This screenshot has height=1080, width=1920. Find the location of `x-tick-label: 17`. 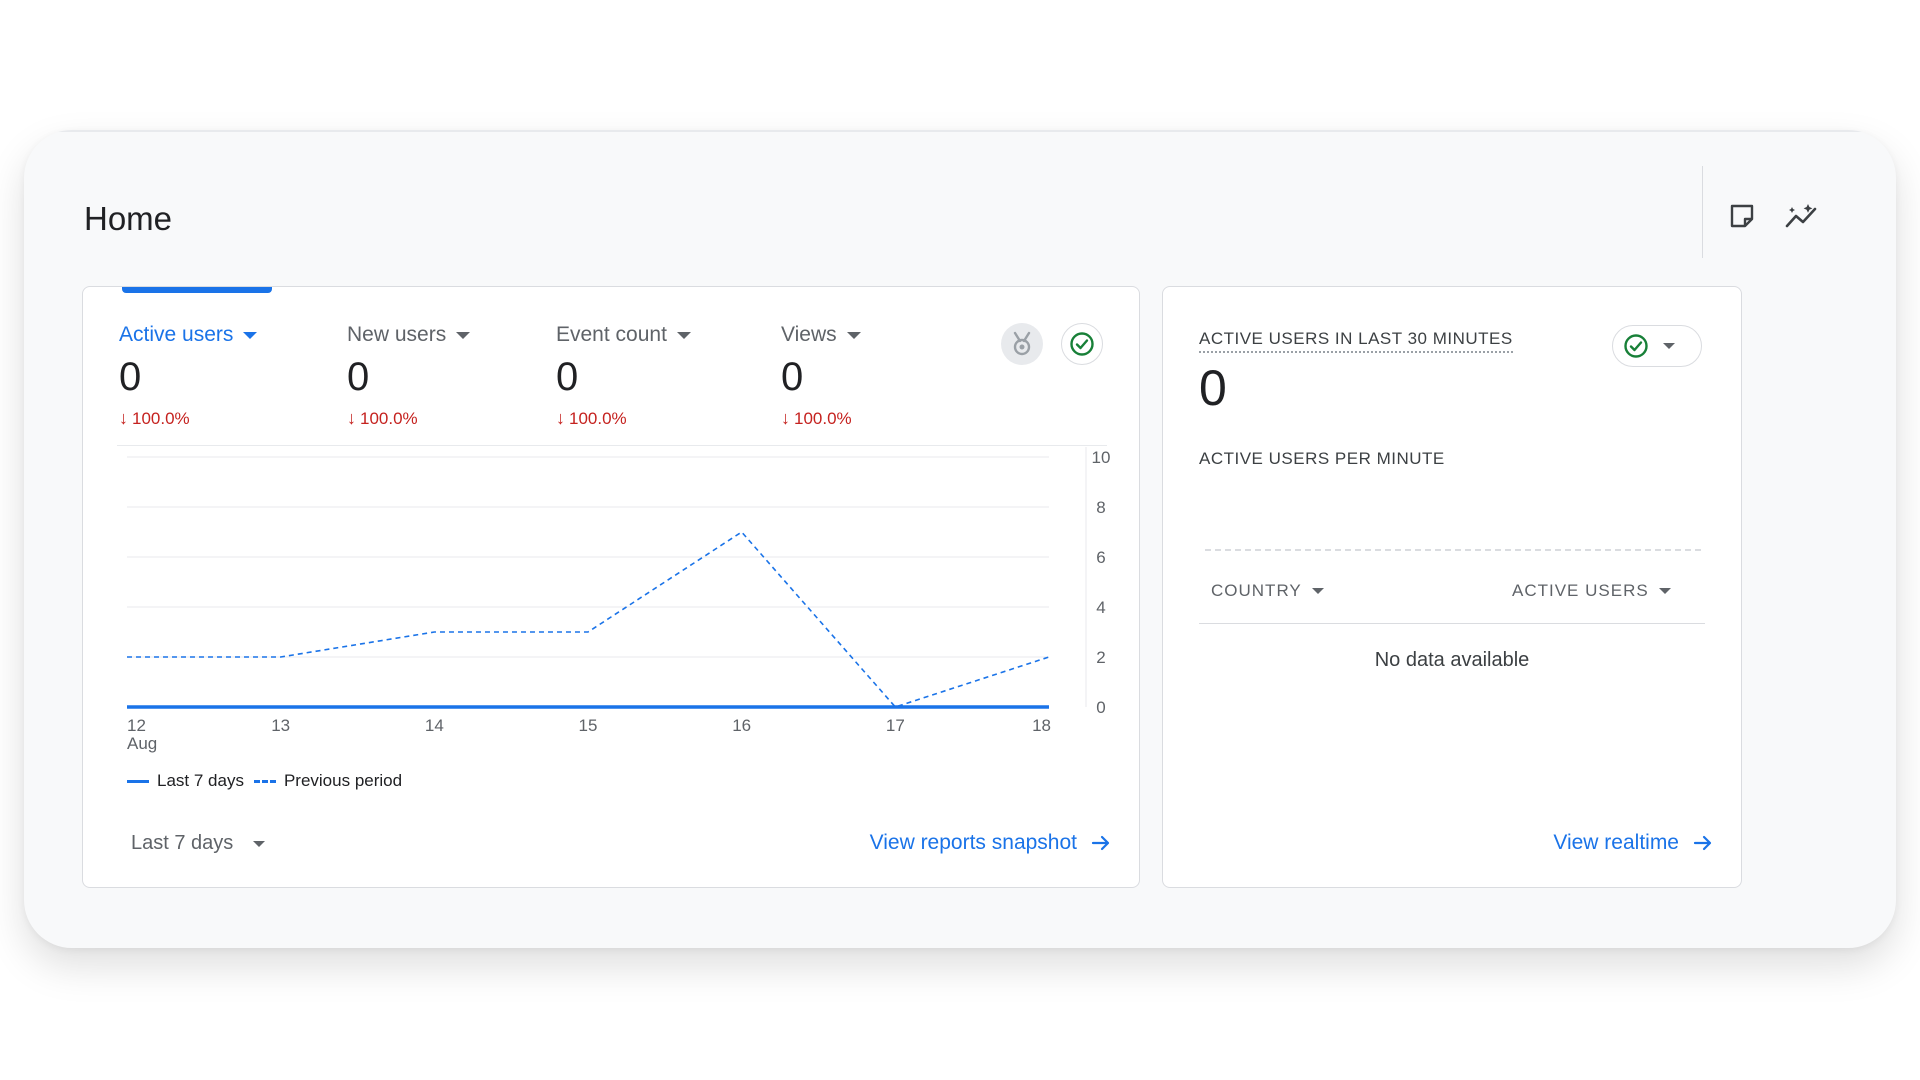

x-tick-label: 17 is located at coordinates (895, 725).